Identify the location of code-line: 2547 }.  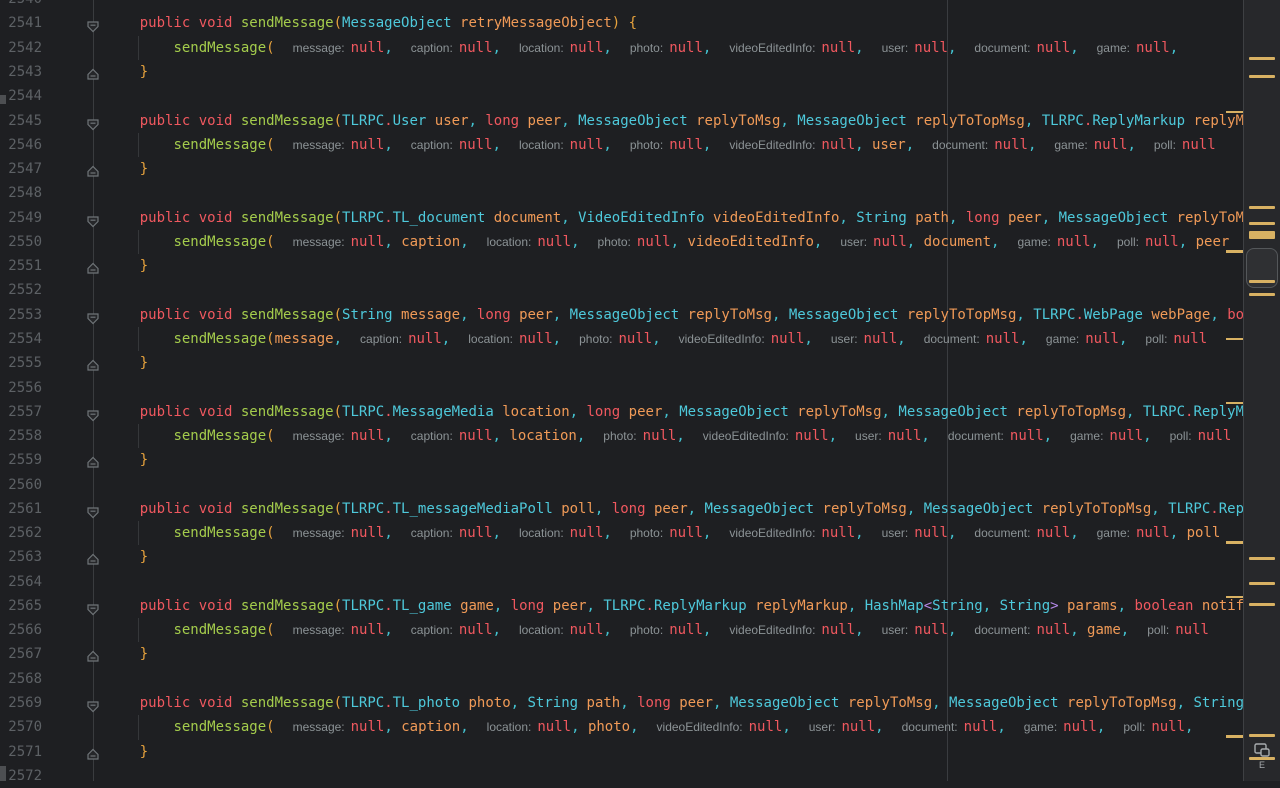
(640, 169).